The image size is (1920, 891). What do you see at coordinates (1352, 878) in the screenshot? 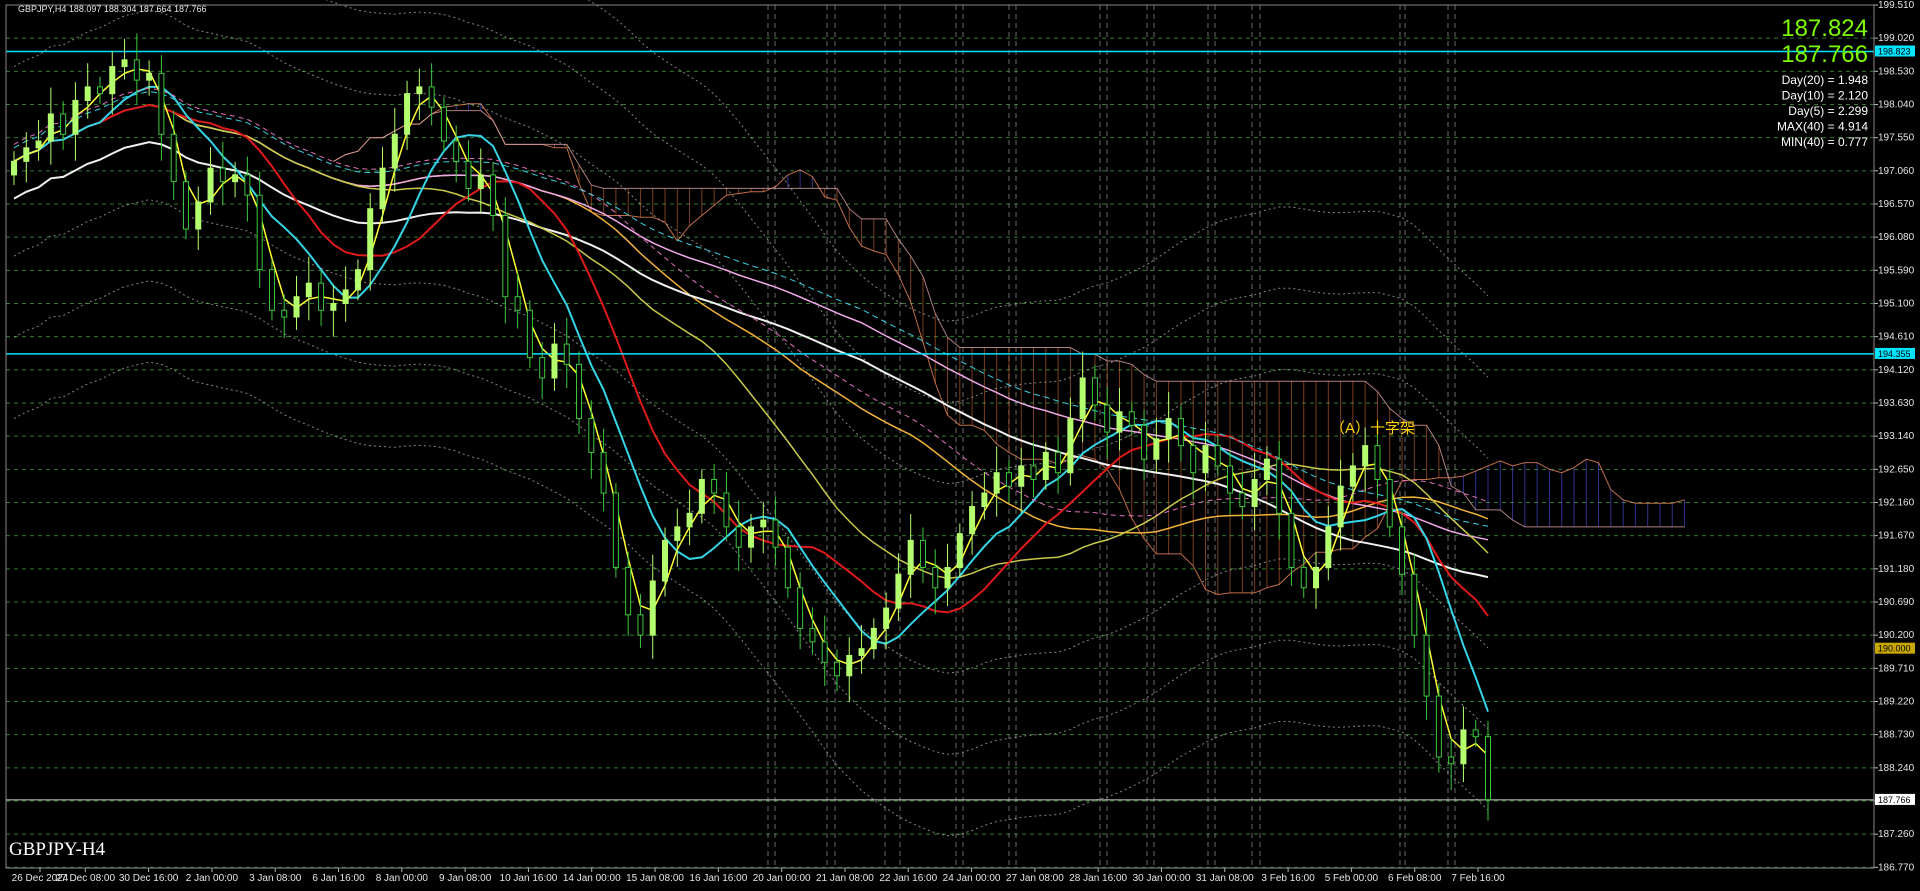
I see `x-tick-label: 5 Feb 00:00` at bounding box center [1352, 878].